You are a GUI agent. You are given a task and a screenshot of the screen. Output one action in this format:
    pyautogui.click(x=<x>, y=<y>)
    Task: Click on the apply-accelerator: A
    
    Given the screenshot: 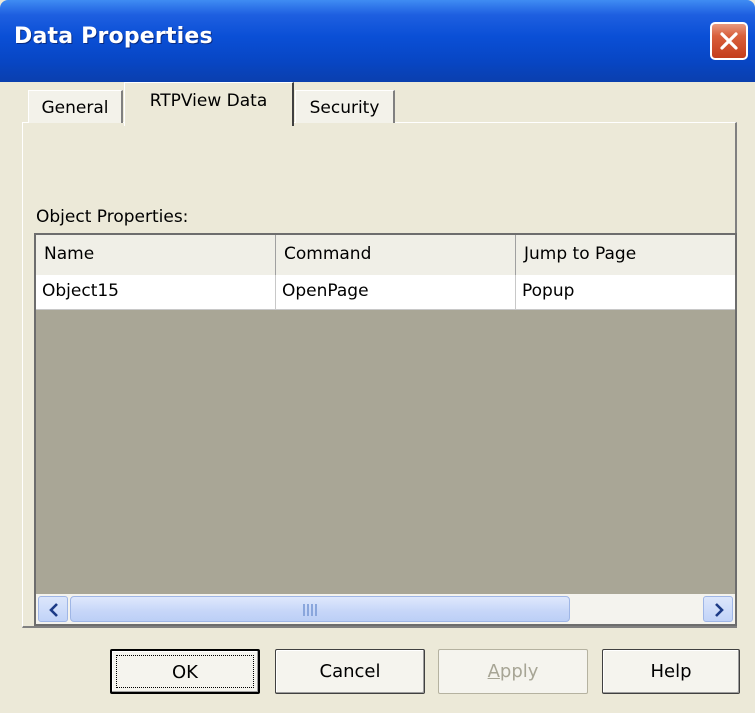 What is the action you would take?
    pyautogui.click(x=493, y=671)
    